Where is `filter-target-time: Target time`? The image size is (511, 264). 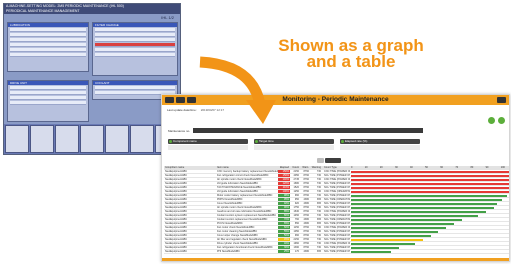
filter-target-time: Target time is located at coordinates (294, 145).